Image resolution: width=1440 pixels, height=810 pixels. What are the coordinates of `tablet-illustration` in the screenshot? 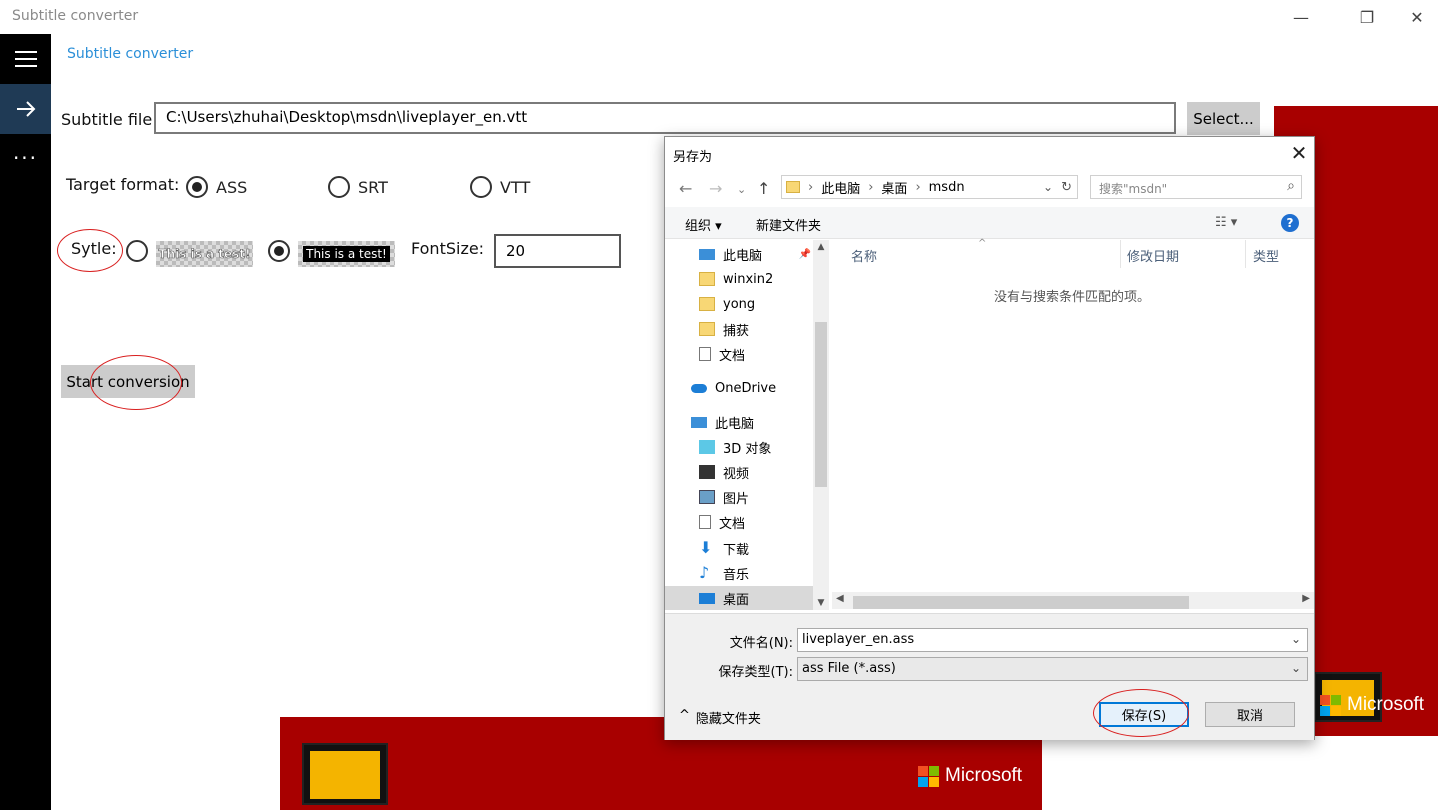 It's located at (345, 774).